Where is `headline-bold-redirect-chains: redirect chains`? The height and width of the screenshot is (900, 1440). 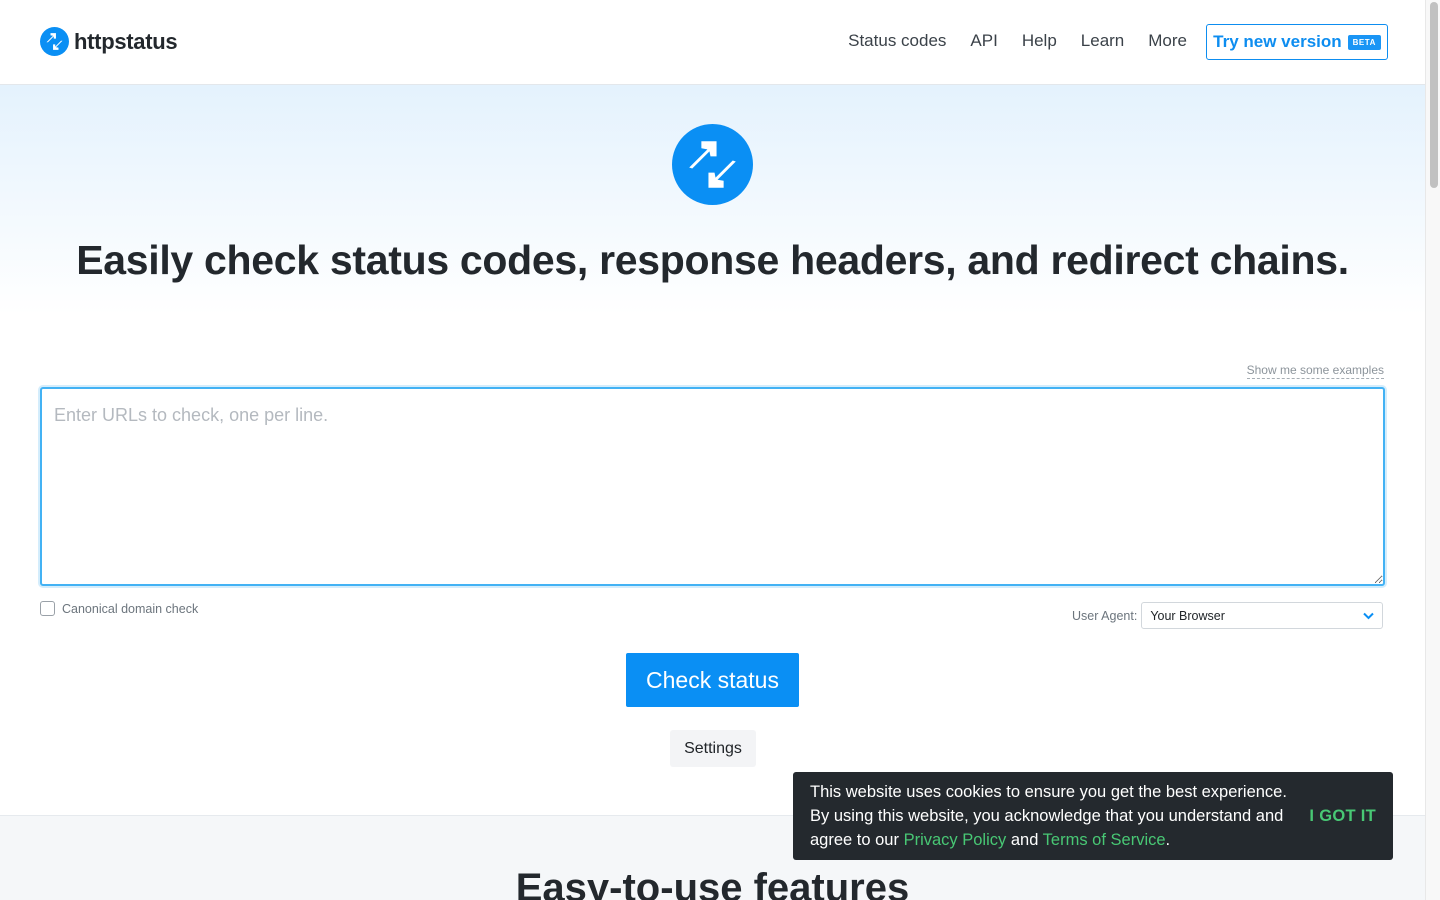 headline-bold-redirect-chains: redirect chains is located at coordinates (1194, 260).